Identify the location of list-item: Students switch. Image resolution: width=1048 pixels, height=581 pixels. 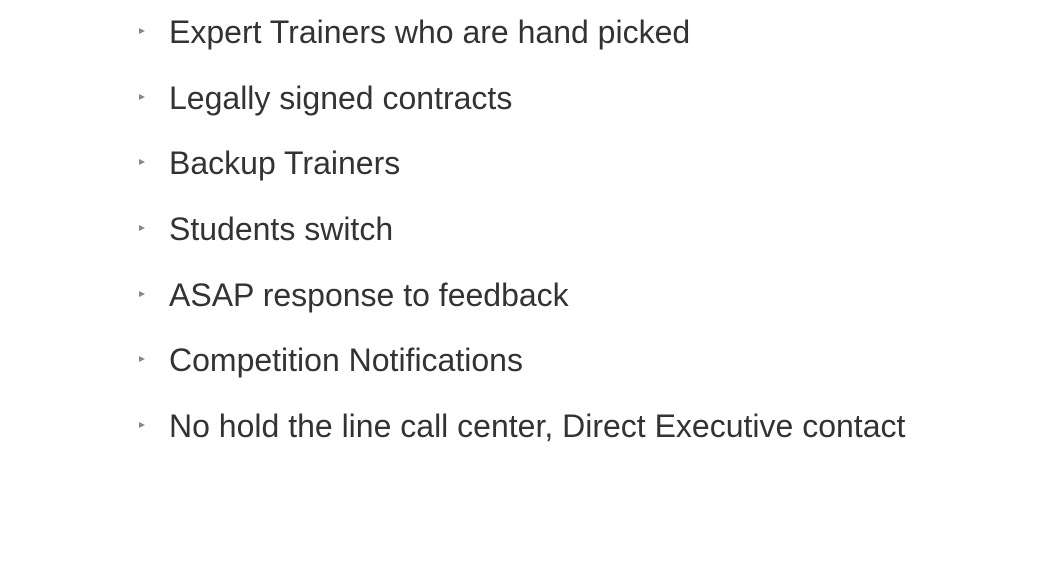
(524, 229).